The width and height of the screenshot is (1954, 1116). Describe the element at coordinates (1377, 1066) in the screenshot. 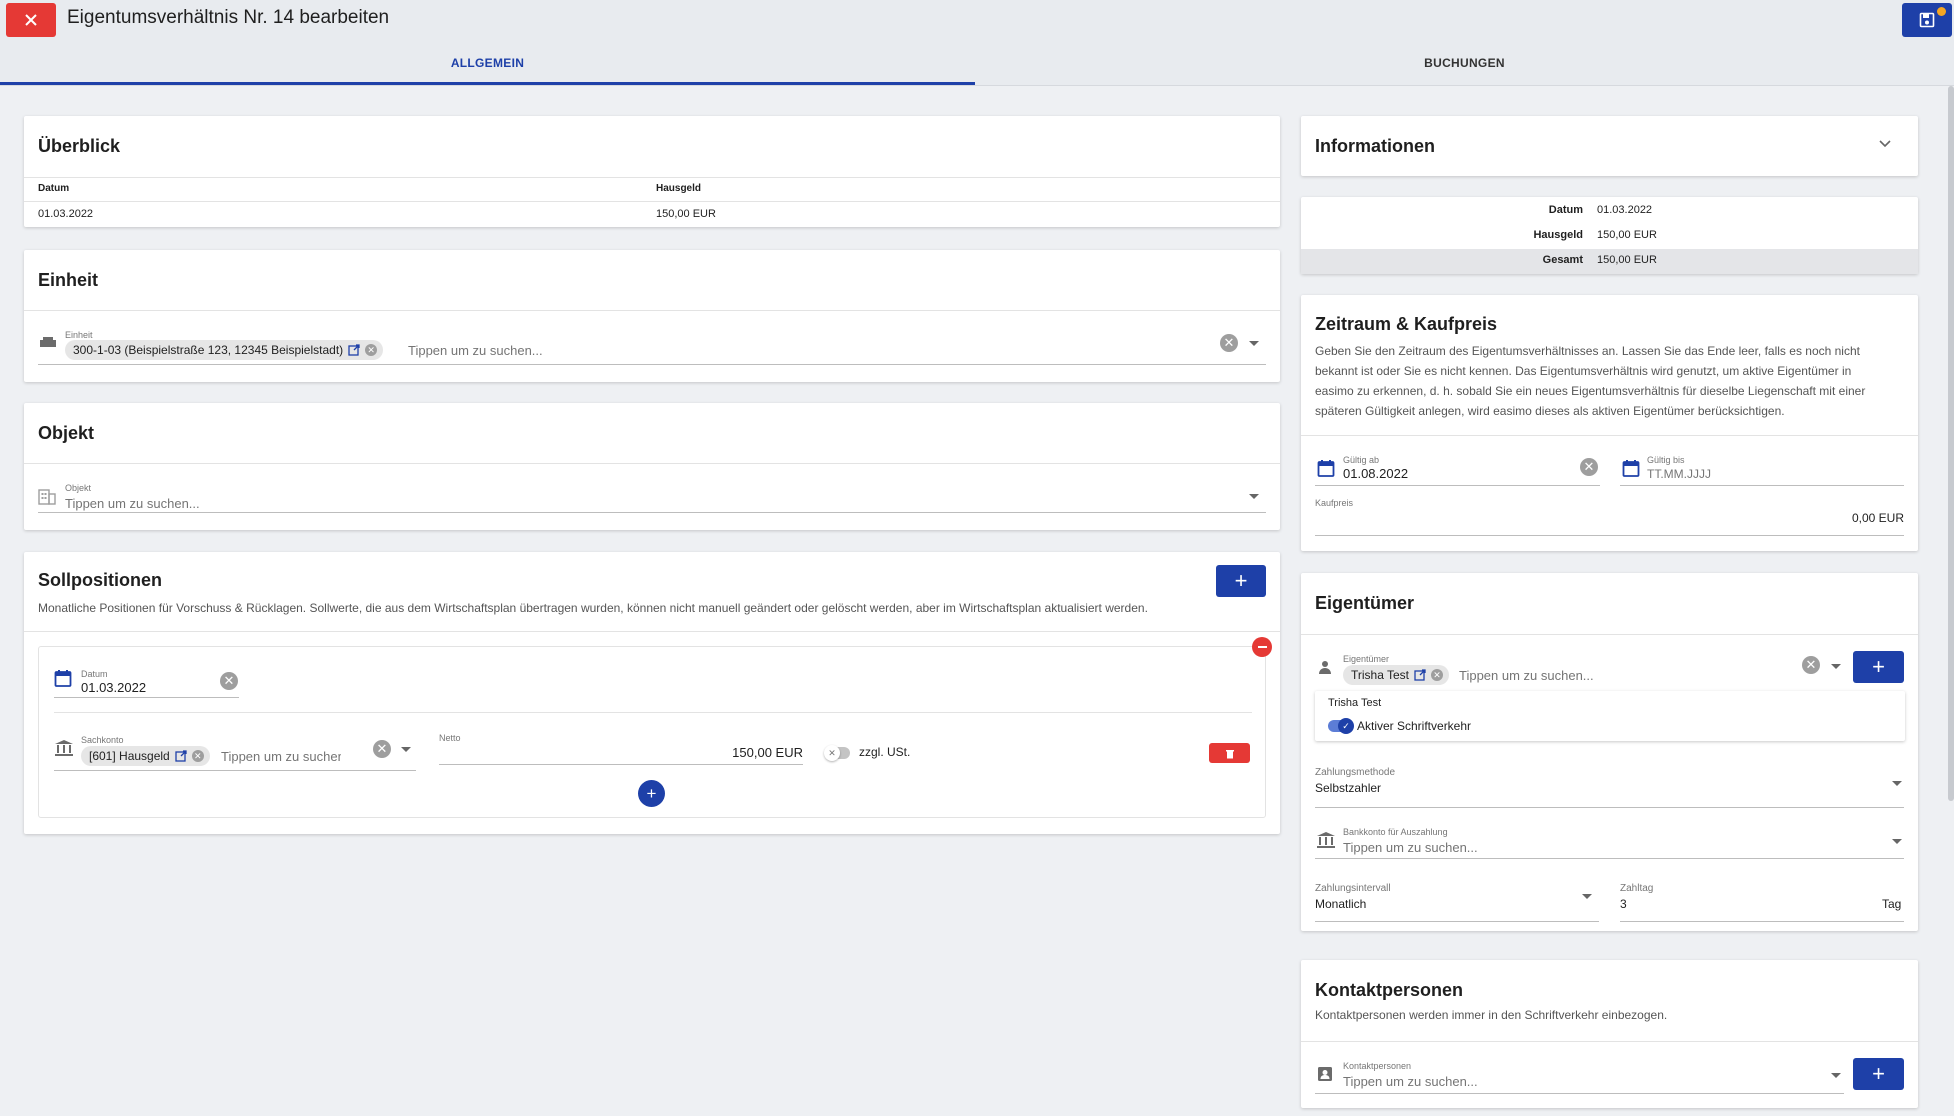

I see `contacts-field-label: Kontaktpersonen` at that location.